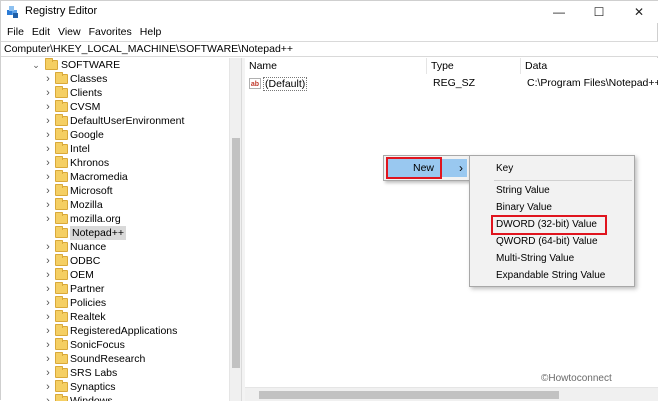 Image resolution: width=658 pixels, height=401 pixels. I want to click on submenu-qword-value: QWORD (64-bit) Value, so click(547, 242).